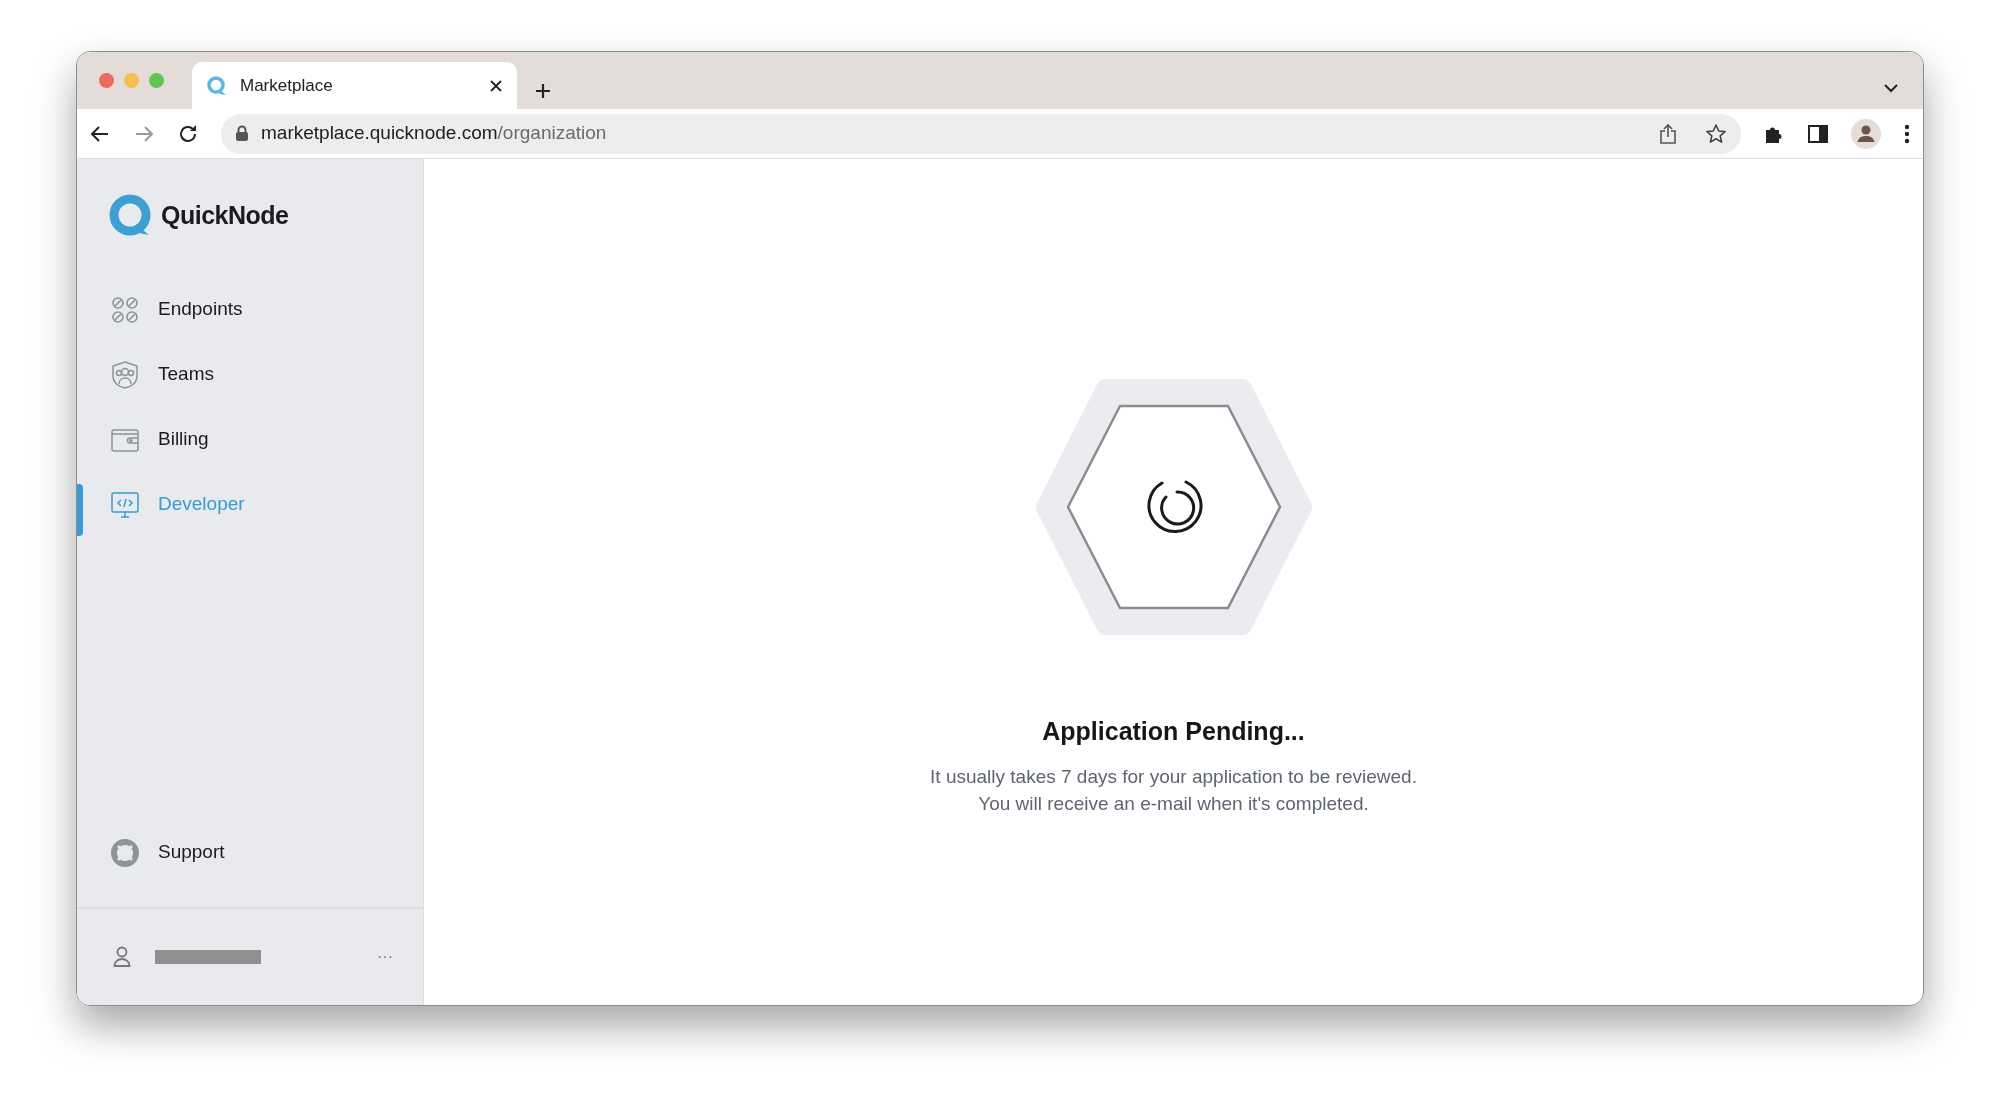 This screenshot has width=2000, height=1107. Describe the element at coordinates (1907, 133) in the screenshot. I see `more-icon` at that location.